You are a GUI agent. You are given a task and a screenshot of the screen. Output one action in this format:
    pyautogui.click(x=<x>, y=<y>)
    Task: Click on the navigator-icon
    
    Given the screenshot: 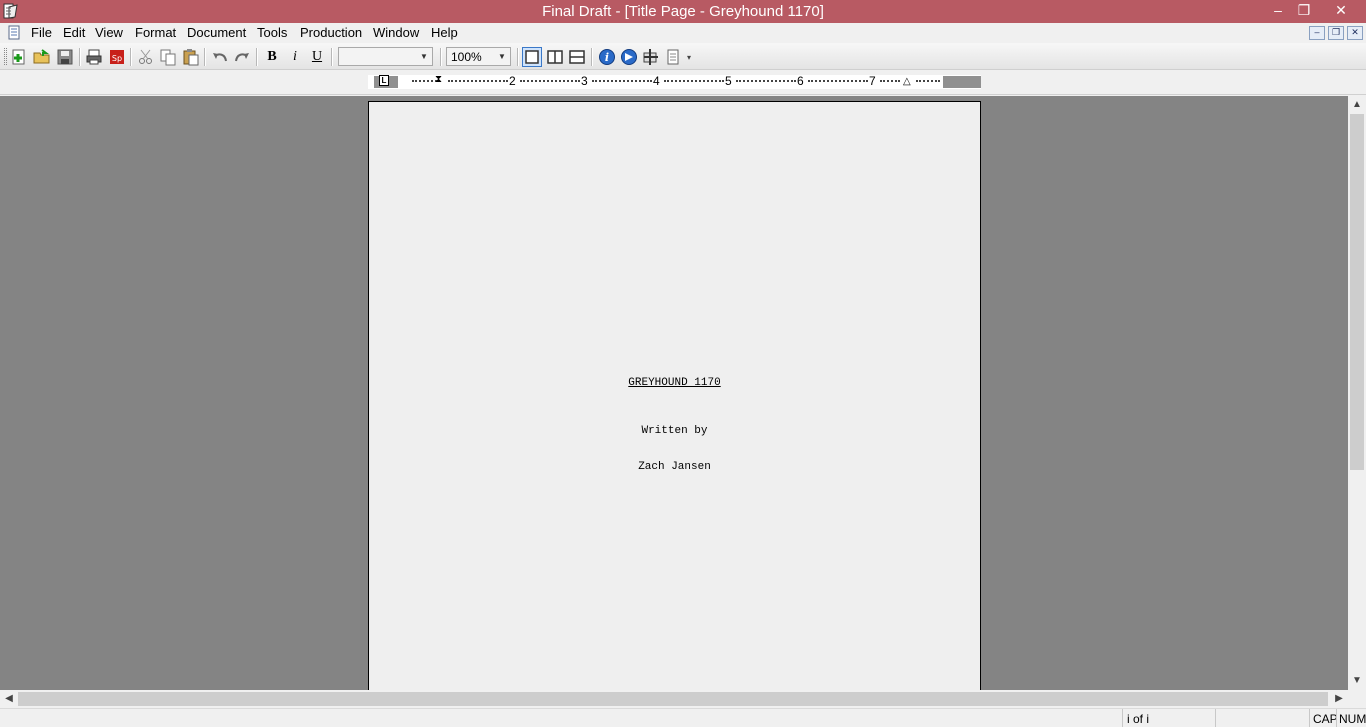 What is the action you would take?
    pyautogui.click(x=629, y=57)
    